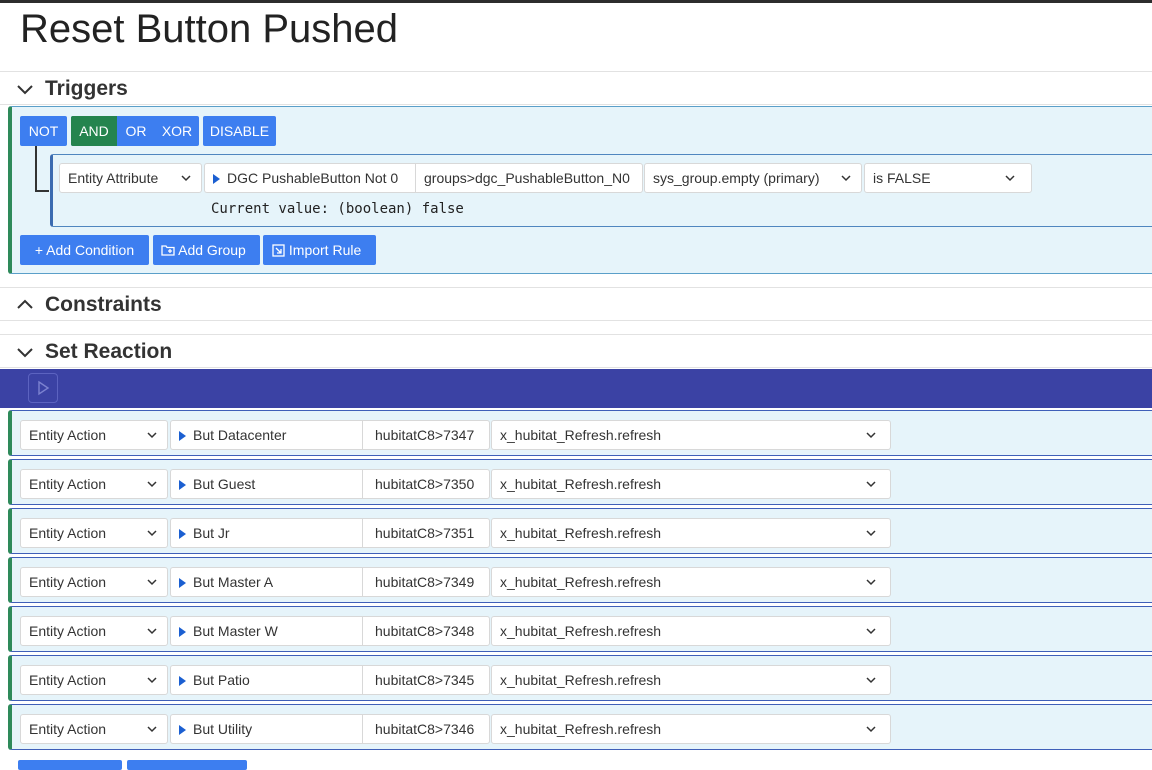 Image resolution: width=1152 pixels, height=770 pixels. I want to click on xor-button: XOR, so click(177, 131).